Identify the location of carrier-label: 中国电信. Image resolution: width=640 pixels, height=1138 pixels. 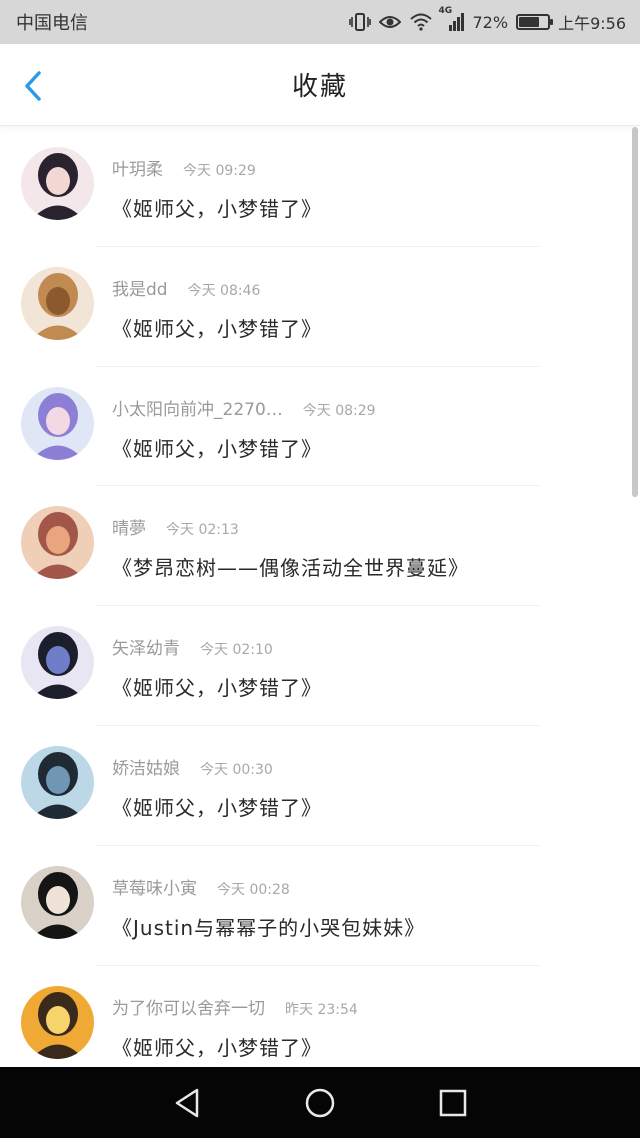
(52, 23).